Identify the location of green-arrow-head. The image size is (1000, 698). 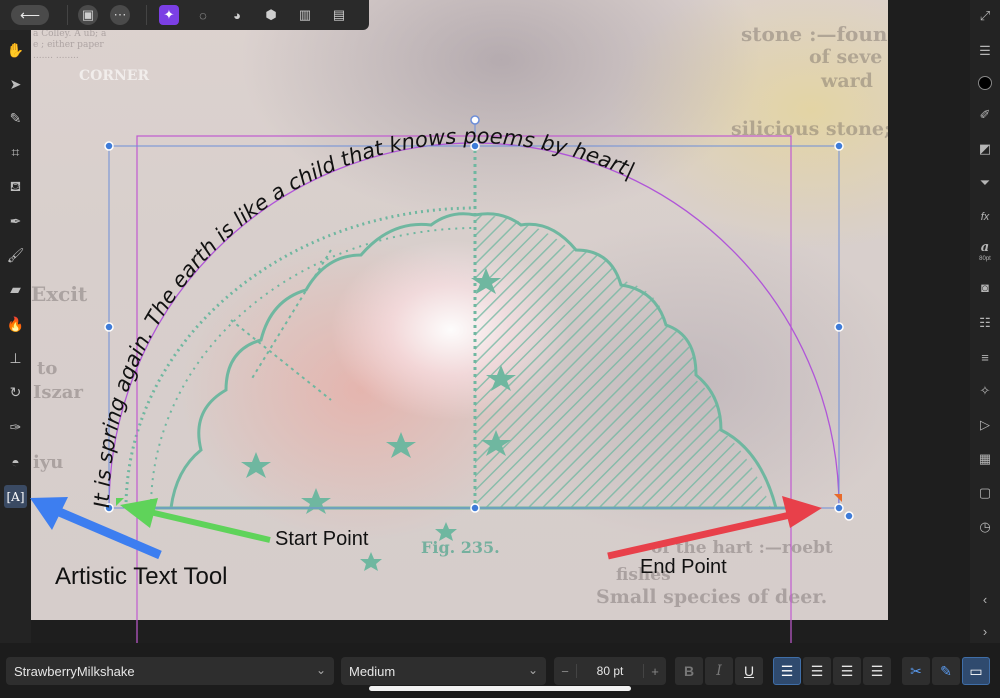
(139, 513).